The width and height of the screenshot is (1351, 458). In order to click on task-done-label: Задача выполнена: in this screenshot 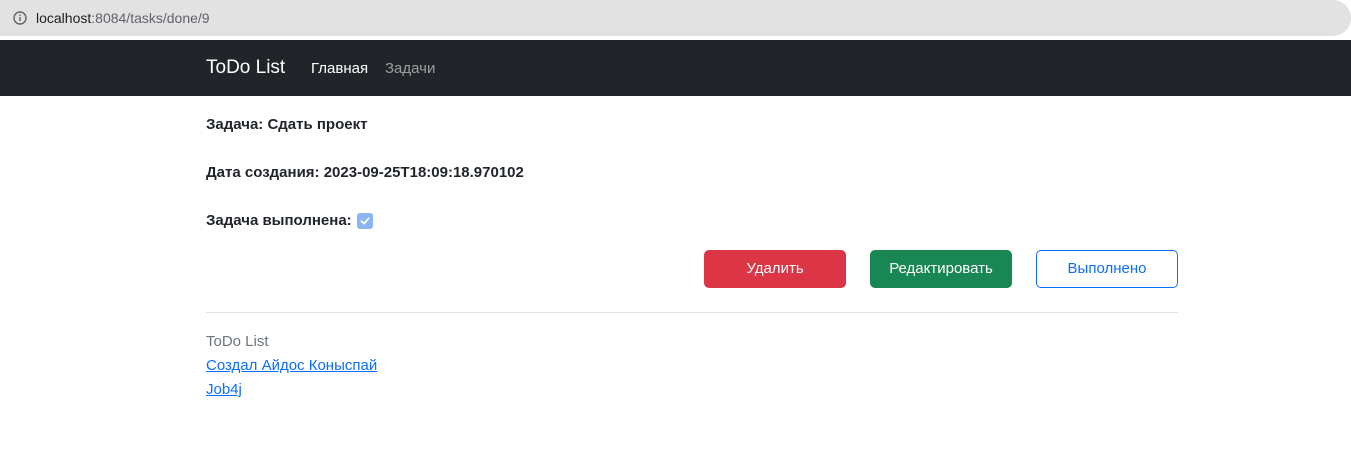, I will do `click(279, 220)`.